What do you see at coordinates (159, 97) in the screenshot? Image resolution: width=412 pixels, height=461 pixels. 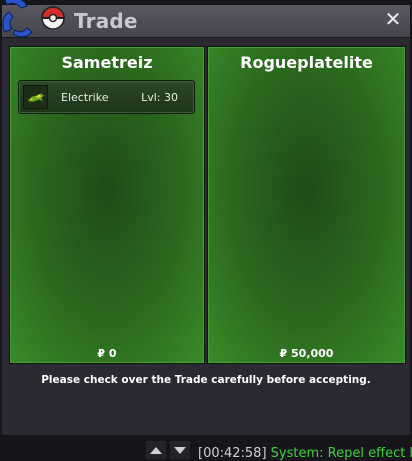 I see `item-level: Lvl: 30` at bounding box center [159, 97].